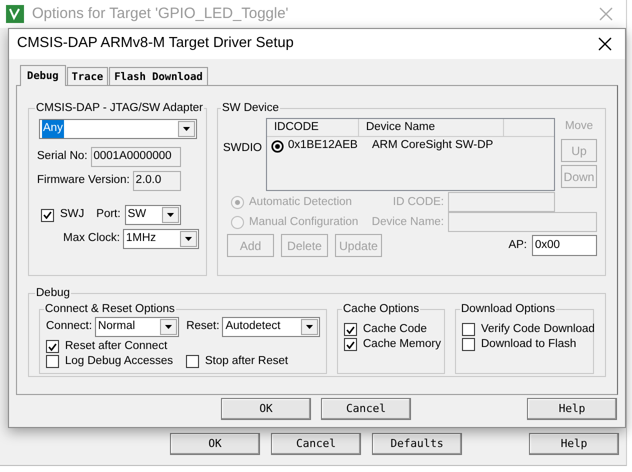 The image size is (632, 472). What do you see at coordinates (87, 76) in the screenshot?
I see `tab: Trace` at bounding box center [87, 76].